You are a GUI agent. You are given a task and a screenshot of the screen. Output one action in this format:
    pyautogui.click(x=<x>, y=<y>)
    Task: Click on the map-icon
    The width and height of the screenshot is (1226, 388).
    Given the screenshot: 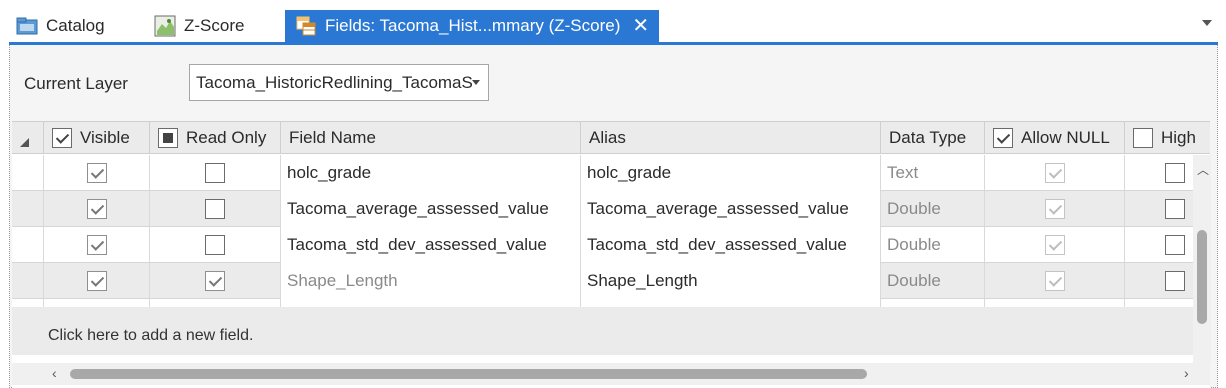 What is the action you would take?
    pyautogui.click(x=165, y=26)
    